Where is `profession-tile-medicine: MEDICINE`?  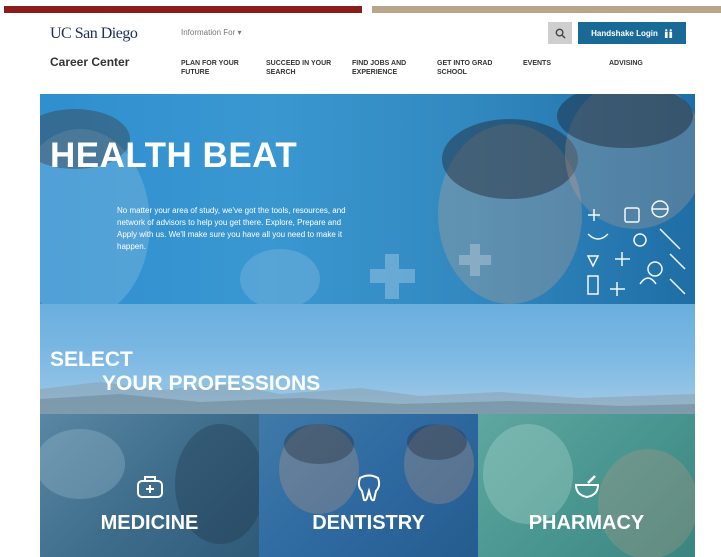
profession-tile-medicine: MEDICINE is located at coordinates (149, 485).